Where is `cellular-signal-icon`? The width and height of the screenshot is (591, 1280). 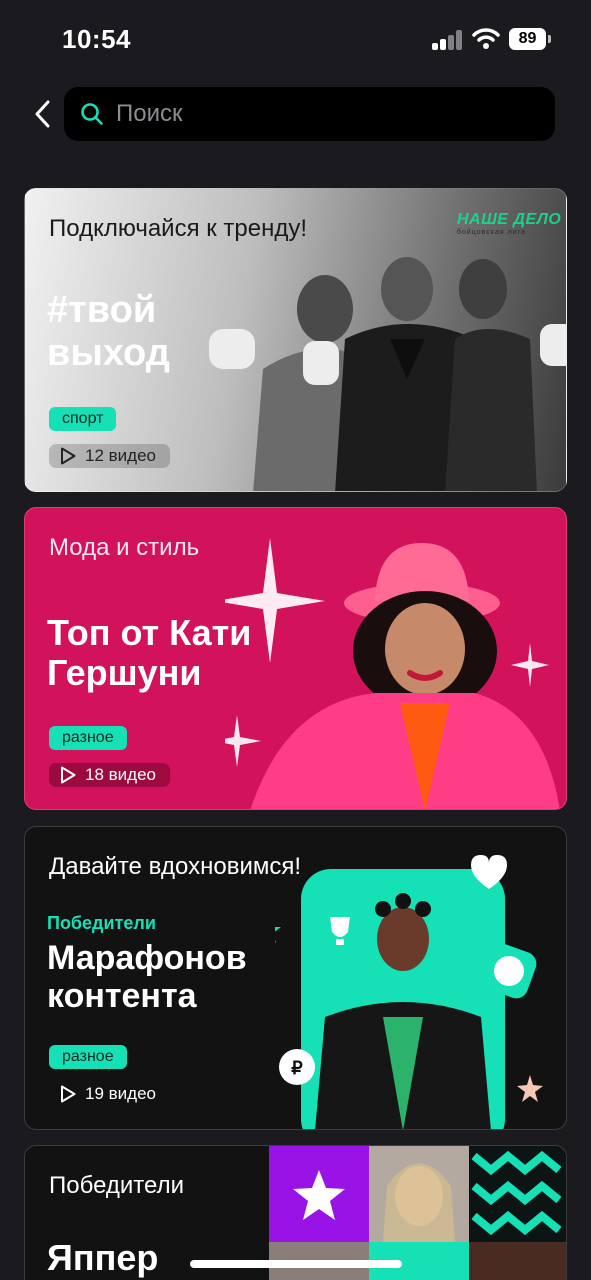
cellular-signal-icon is located at coordinates (448, 40).